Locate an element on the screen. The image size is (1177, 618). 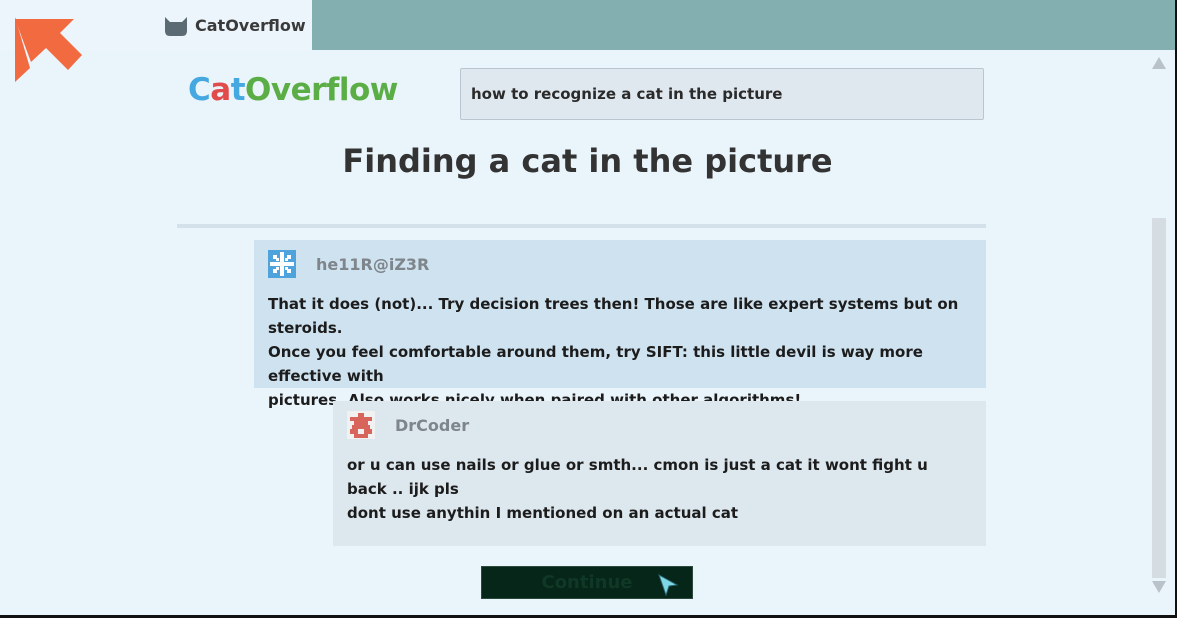
scroll-down-icon is located at coordinates (1159, 587).